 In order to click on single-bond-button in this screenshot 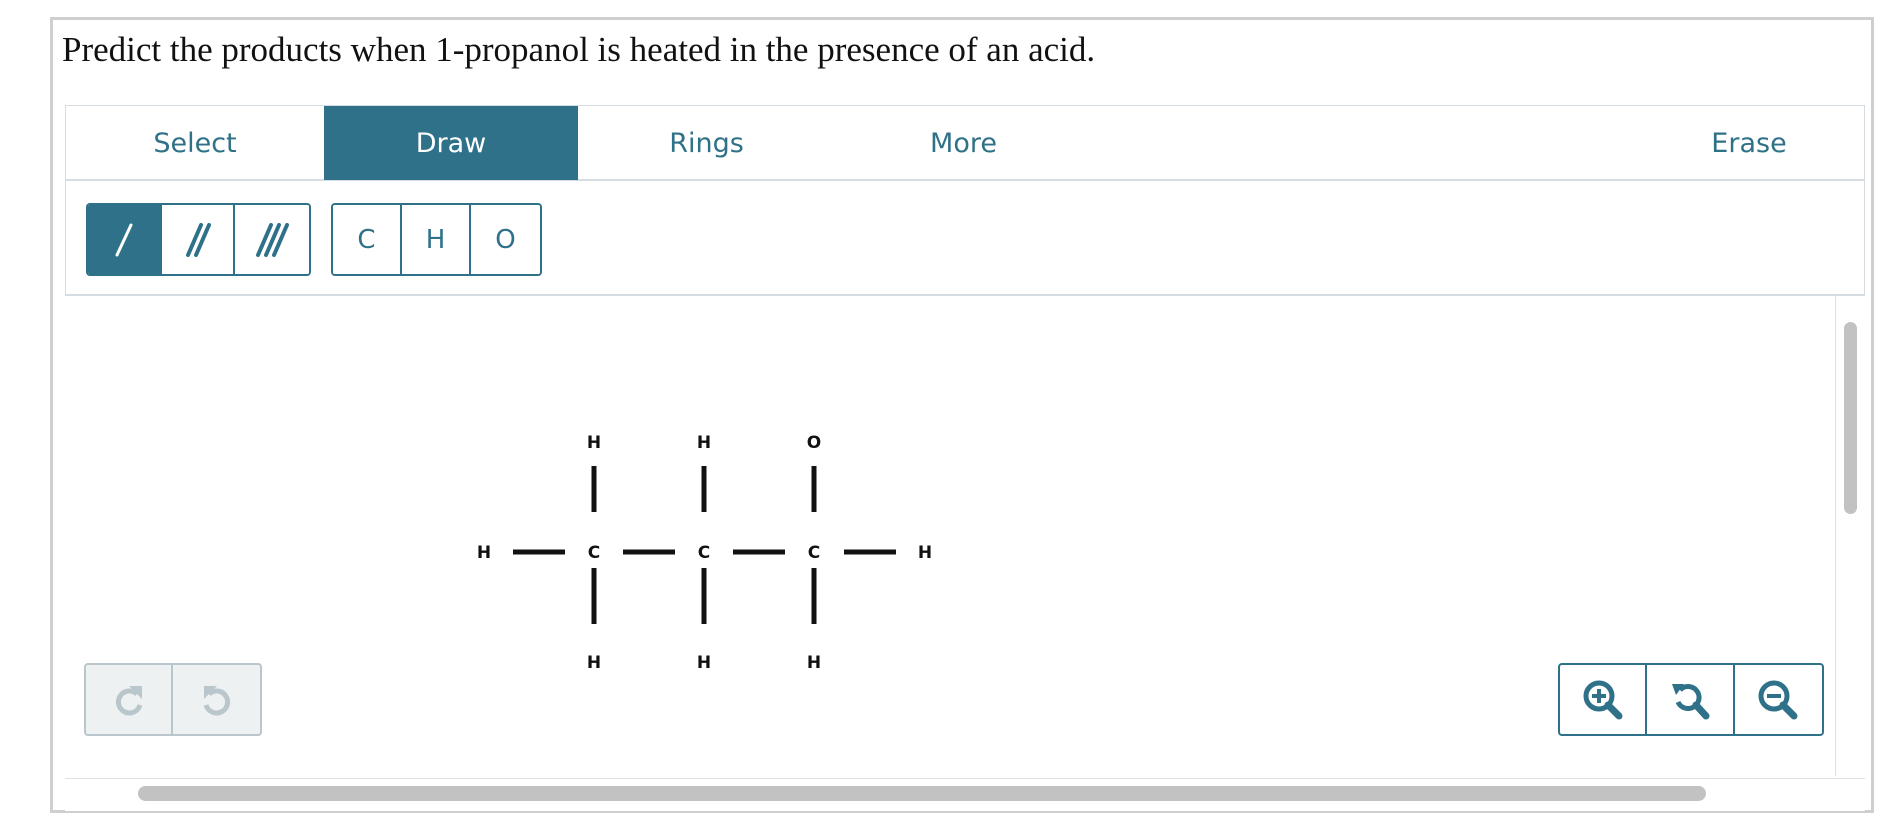, I will do `click(125, 239)`.